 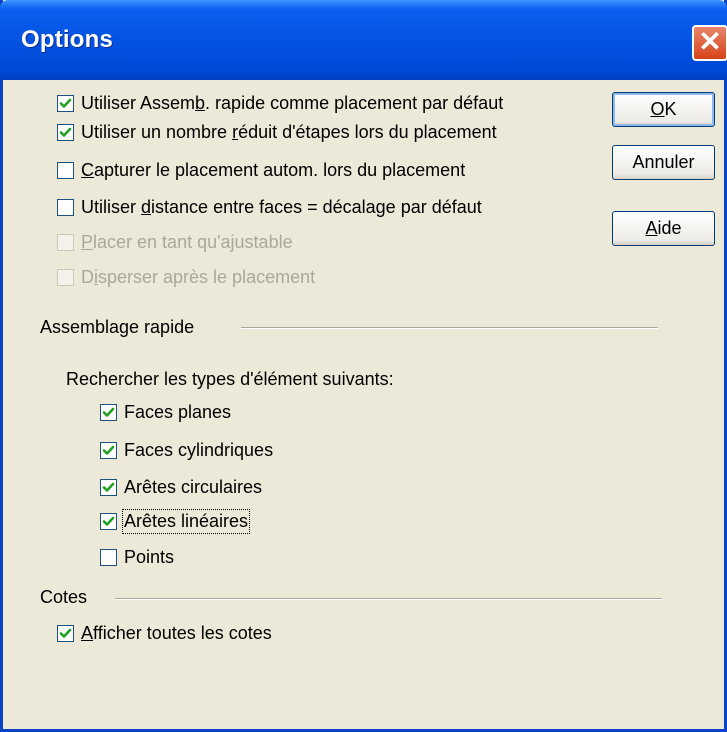 I want to click on checkbox-label: Faces planes, so click(x=178, y=412).